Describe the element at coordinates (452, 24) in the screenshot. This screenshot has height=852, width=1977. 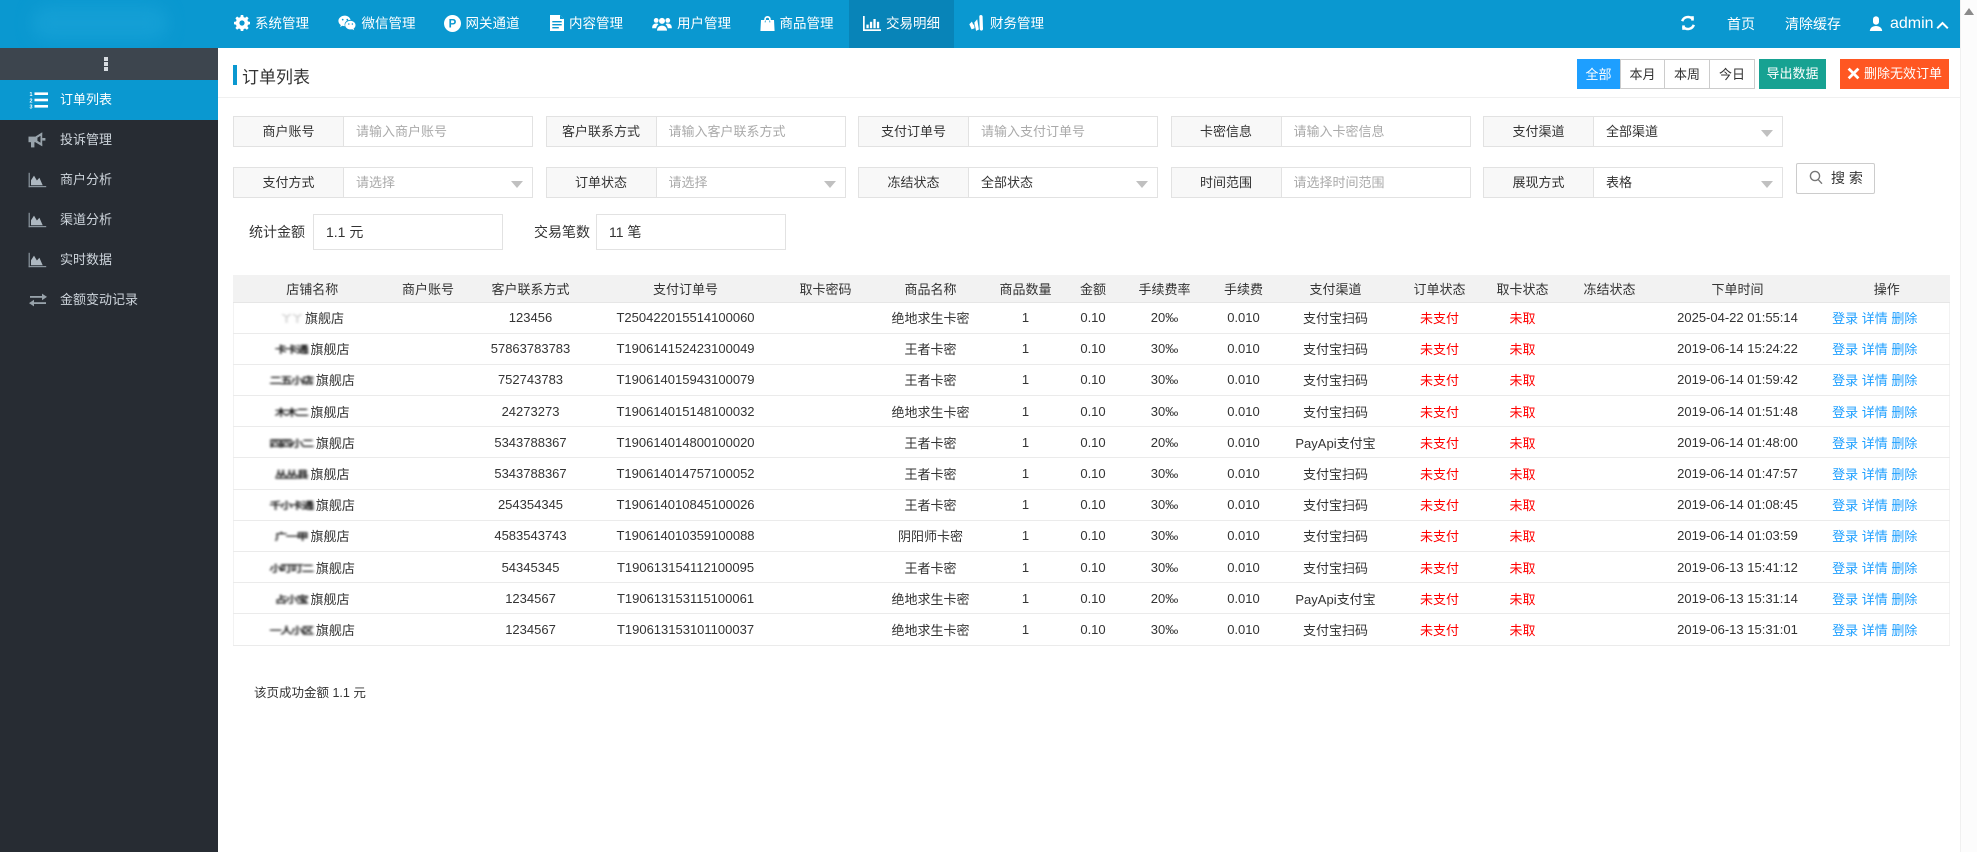
I see `svg-text: P` at that location.